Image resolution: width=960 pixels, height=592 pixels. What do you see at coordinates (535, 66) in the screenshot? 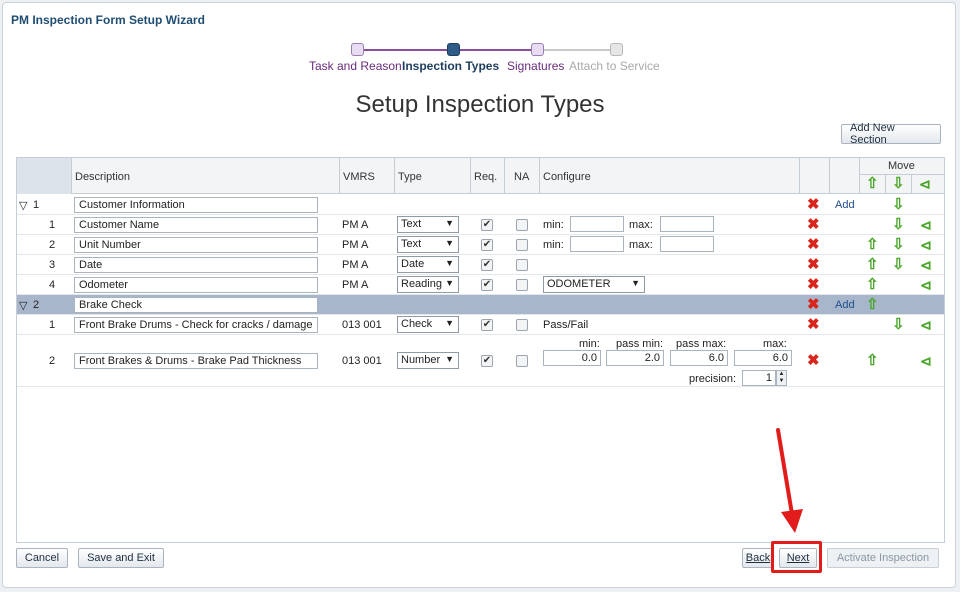
I see `step-signatures: Signatures` at bounding box center [535, 66].